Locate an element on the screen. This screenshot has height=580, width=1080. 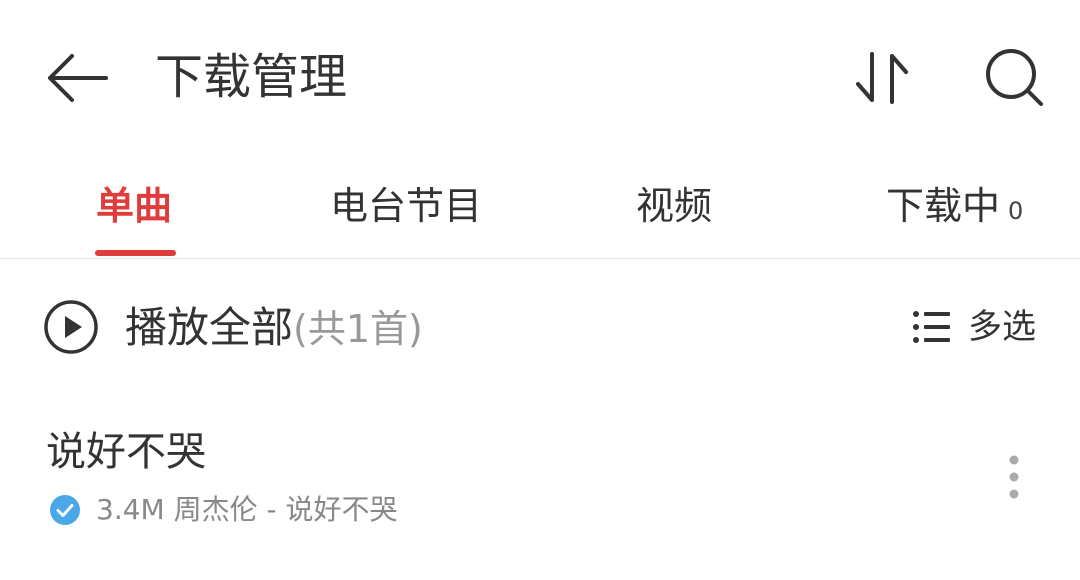
tab-videos: 视频 is located at coordinates (674, 206).